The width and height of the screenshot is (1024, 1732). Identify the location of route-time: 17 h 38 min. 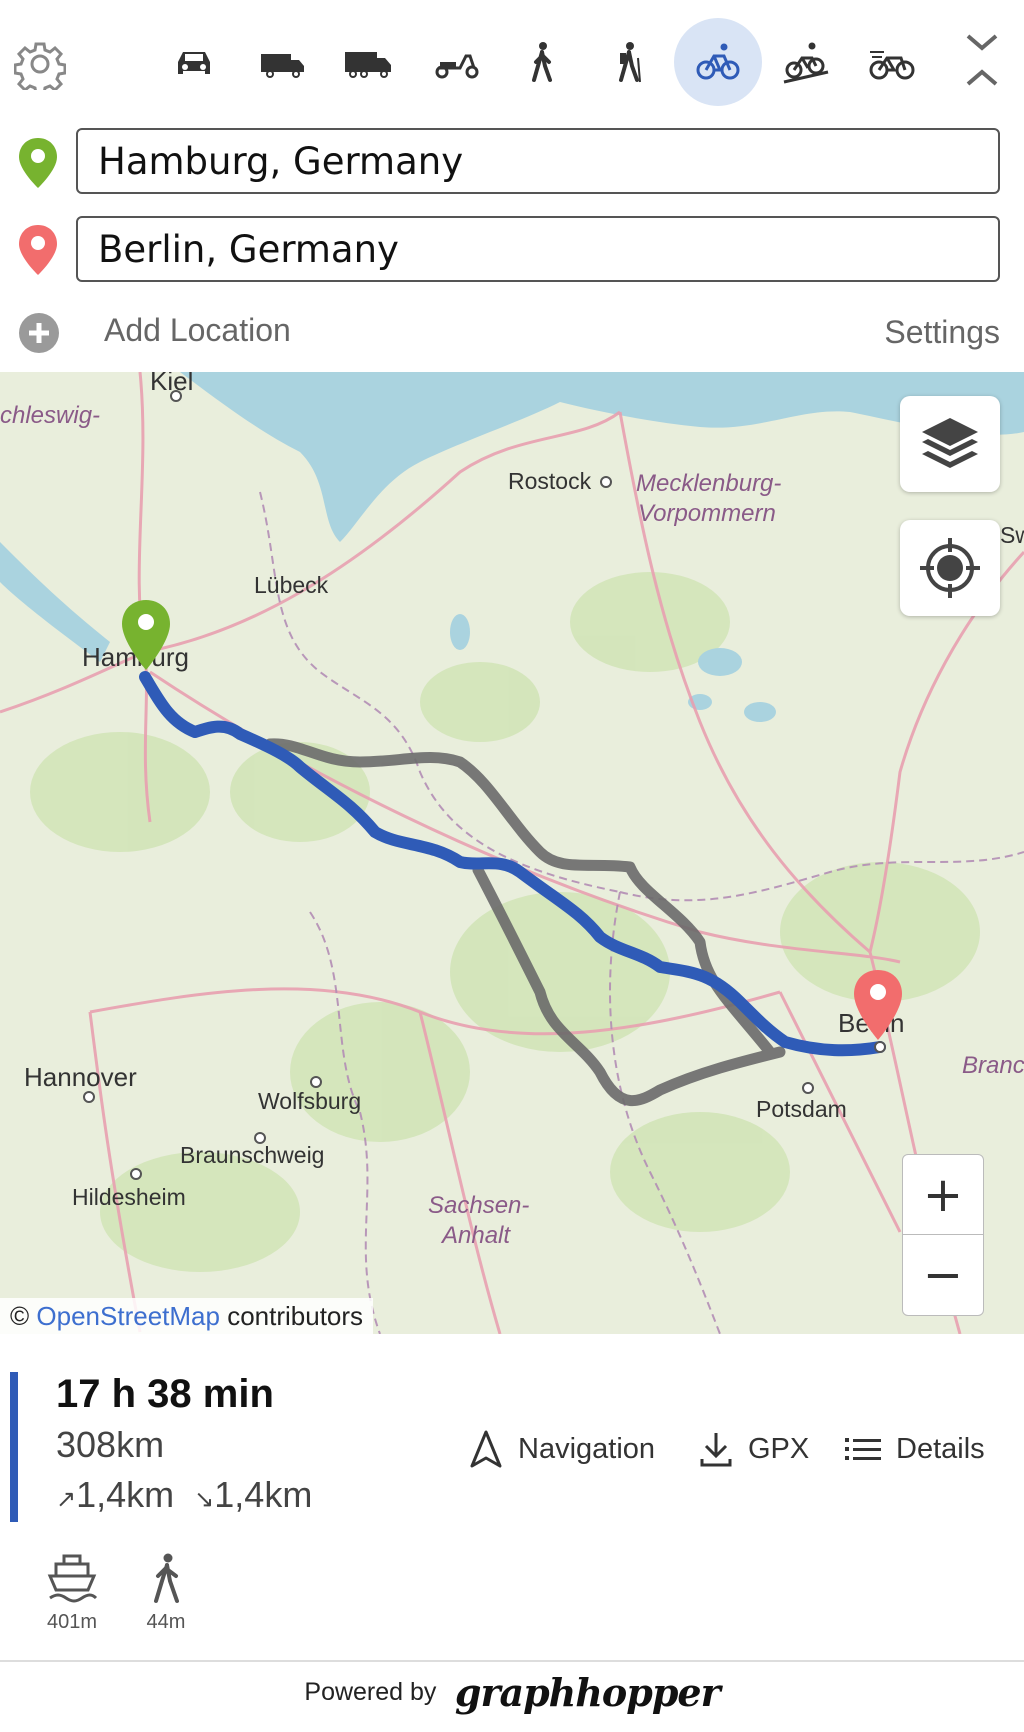
(165, 1394).